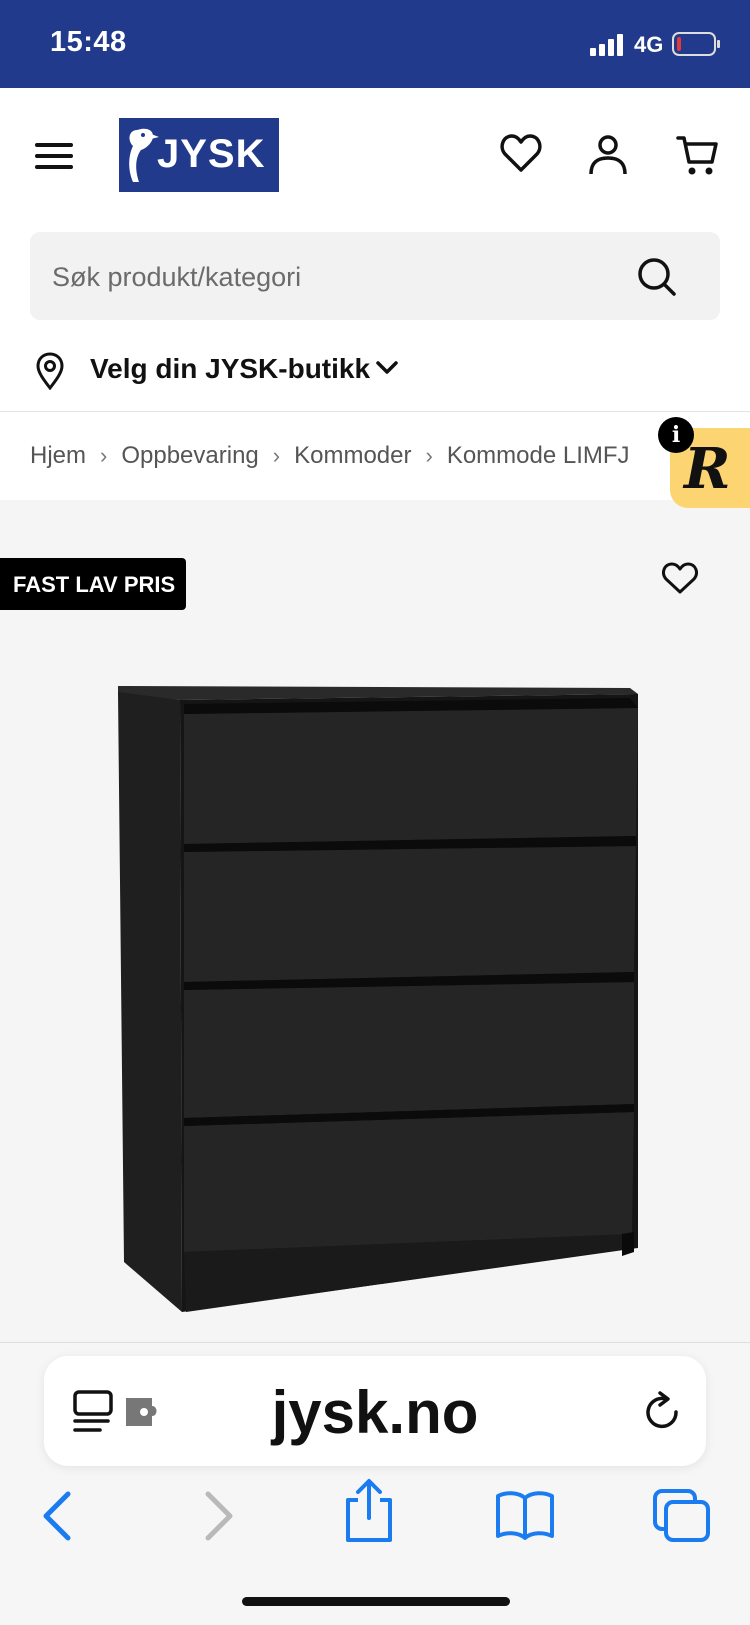 The image size is (750, 1625). I want to click on network-label: 4G, so click(649, 44).